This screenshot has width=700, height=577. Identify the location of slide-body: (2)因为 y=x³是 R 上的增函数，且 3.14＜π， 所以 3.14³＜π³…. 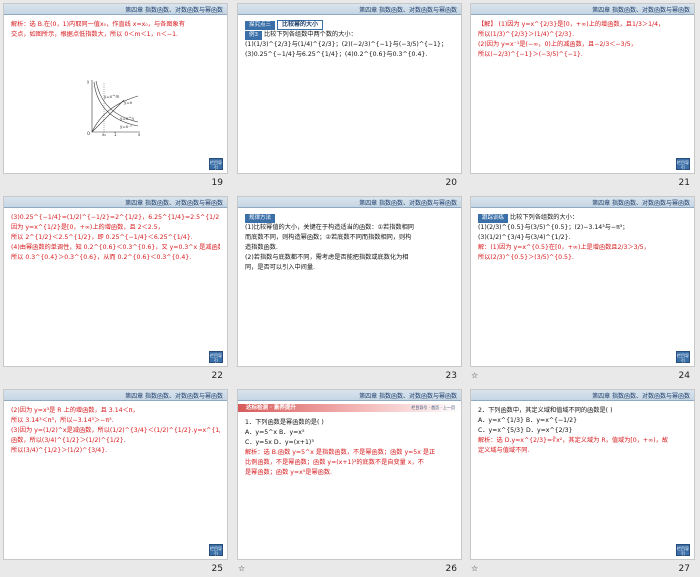
(115, 474).